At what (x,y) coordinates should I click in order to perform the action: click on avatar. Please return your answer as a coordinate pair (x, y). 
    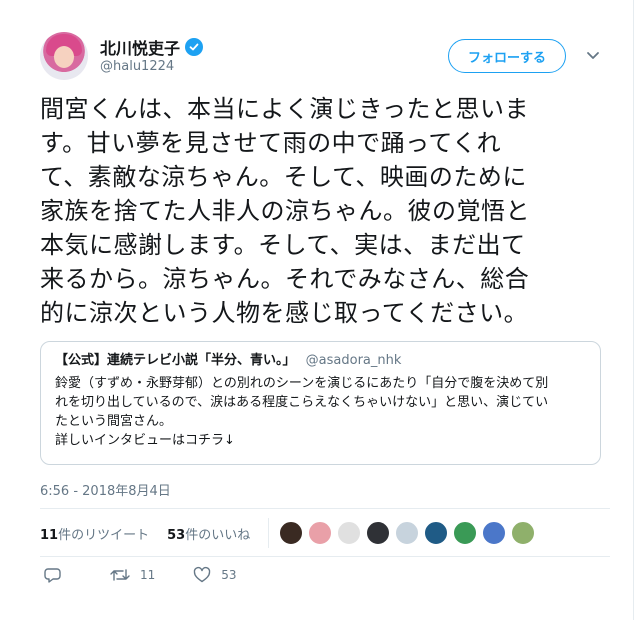
    Looking at the image, I should click on (64, 56).